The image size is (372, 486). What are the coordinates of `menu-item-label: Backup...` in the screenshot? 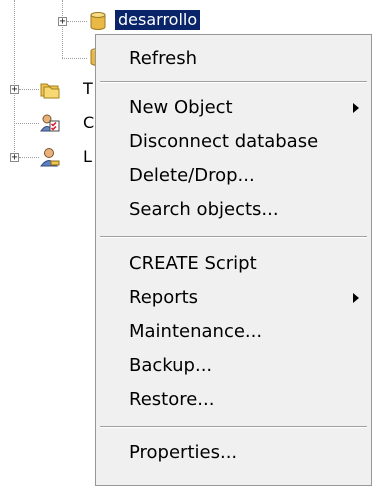 It's located at (171, 365).